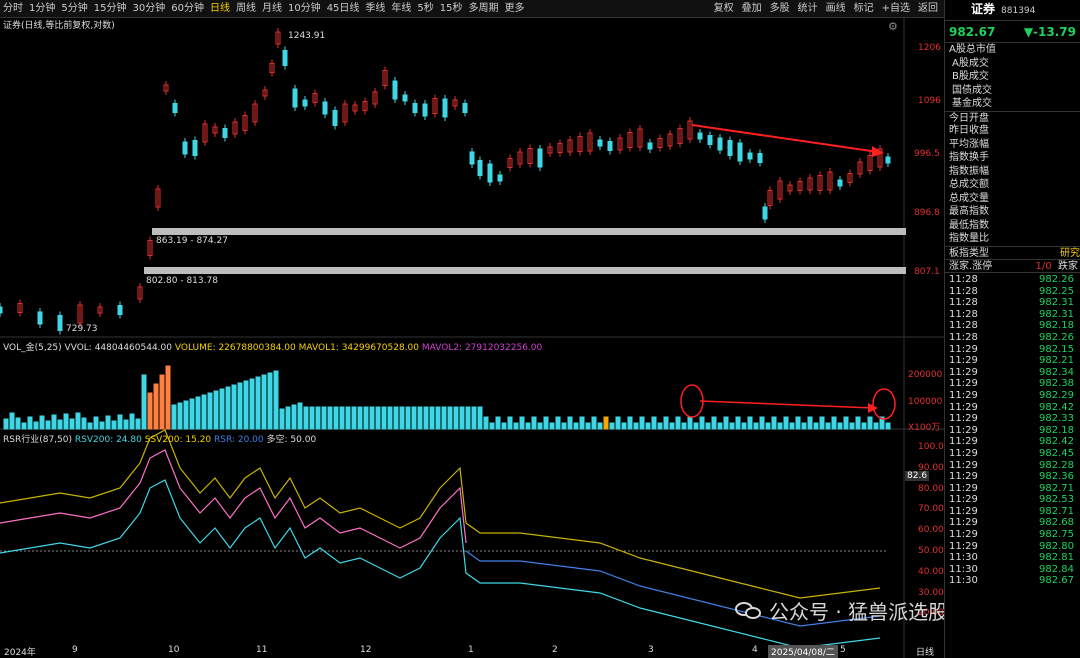 The height and width of the screenshot is (658, 1080). I want to click on timeframe-13: 5秒, so click(425, 9).